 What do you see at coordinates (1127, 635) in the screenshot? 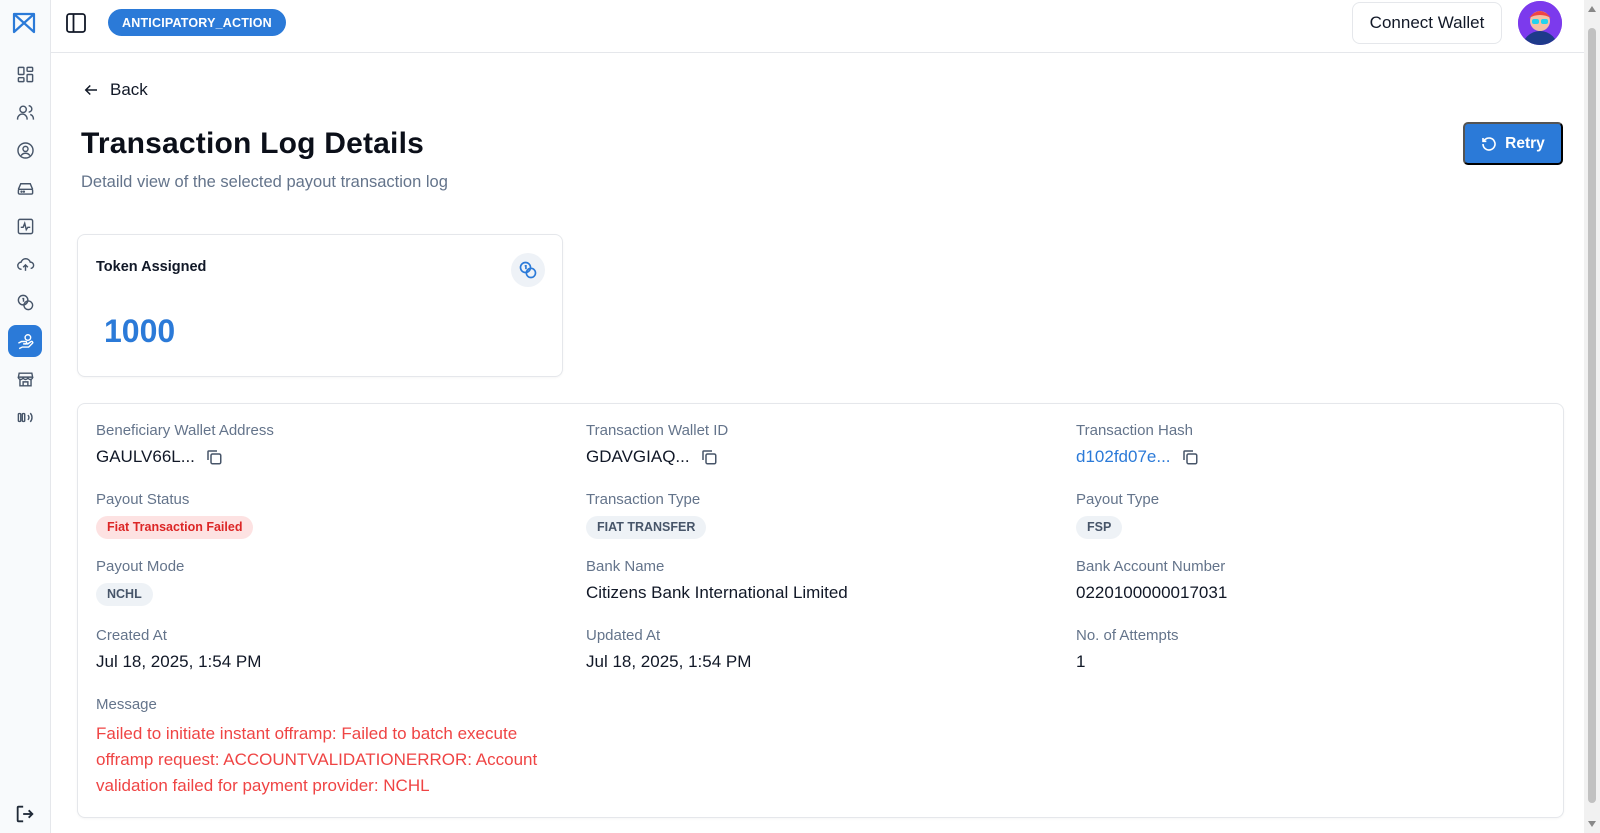
I see `field-label: No. of Attempts` at bounding box center [1127, 635].